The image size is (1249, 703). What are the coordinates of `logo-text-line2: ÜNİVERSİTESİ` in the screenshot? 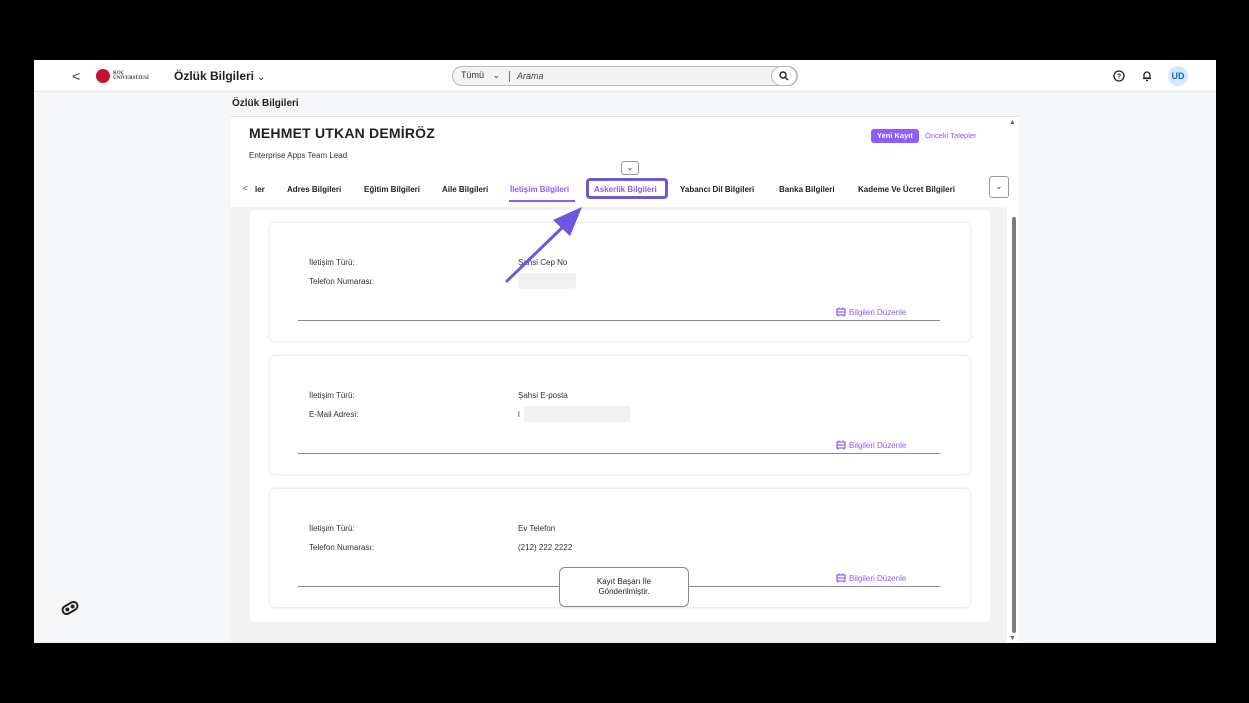 It's located at (131, 78).